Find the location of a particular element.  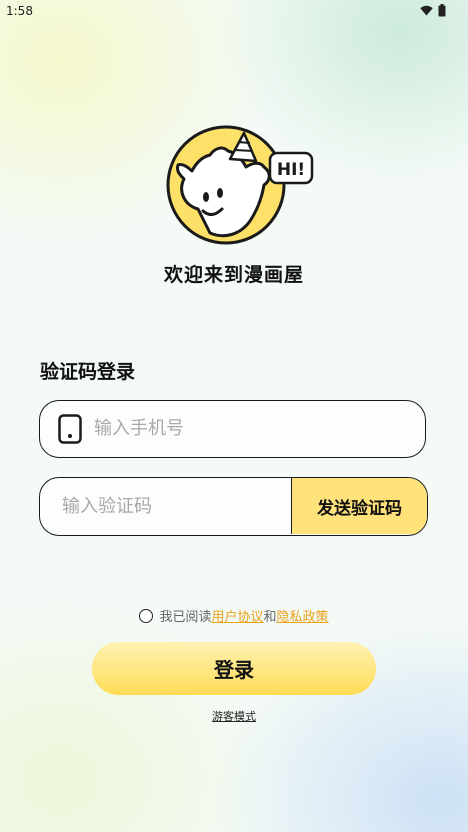

status-time: 1:58 is located at coordinates (19, 11).